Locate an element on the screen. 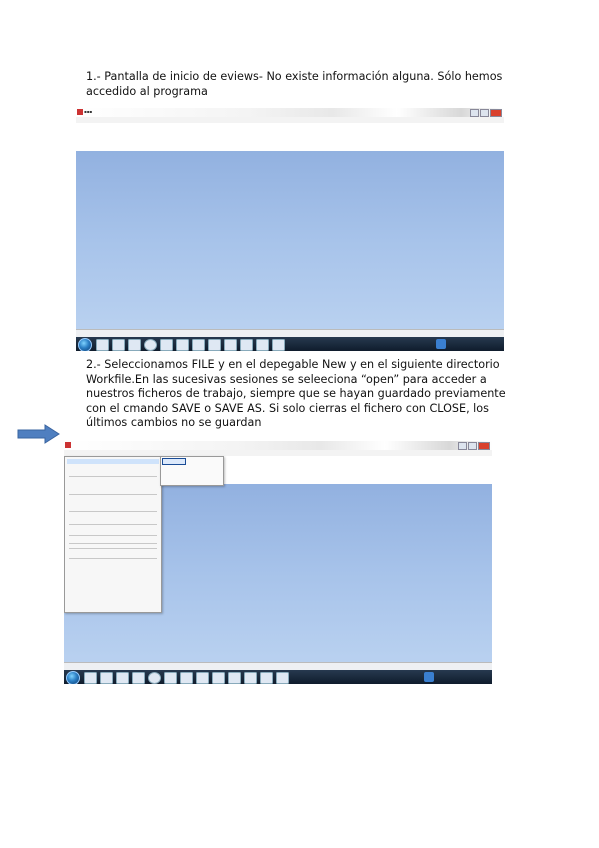 The height and width of the screenshot is (848, 599). window-titlebar is located at coordinates (278, 445).